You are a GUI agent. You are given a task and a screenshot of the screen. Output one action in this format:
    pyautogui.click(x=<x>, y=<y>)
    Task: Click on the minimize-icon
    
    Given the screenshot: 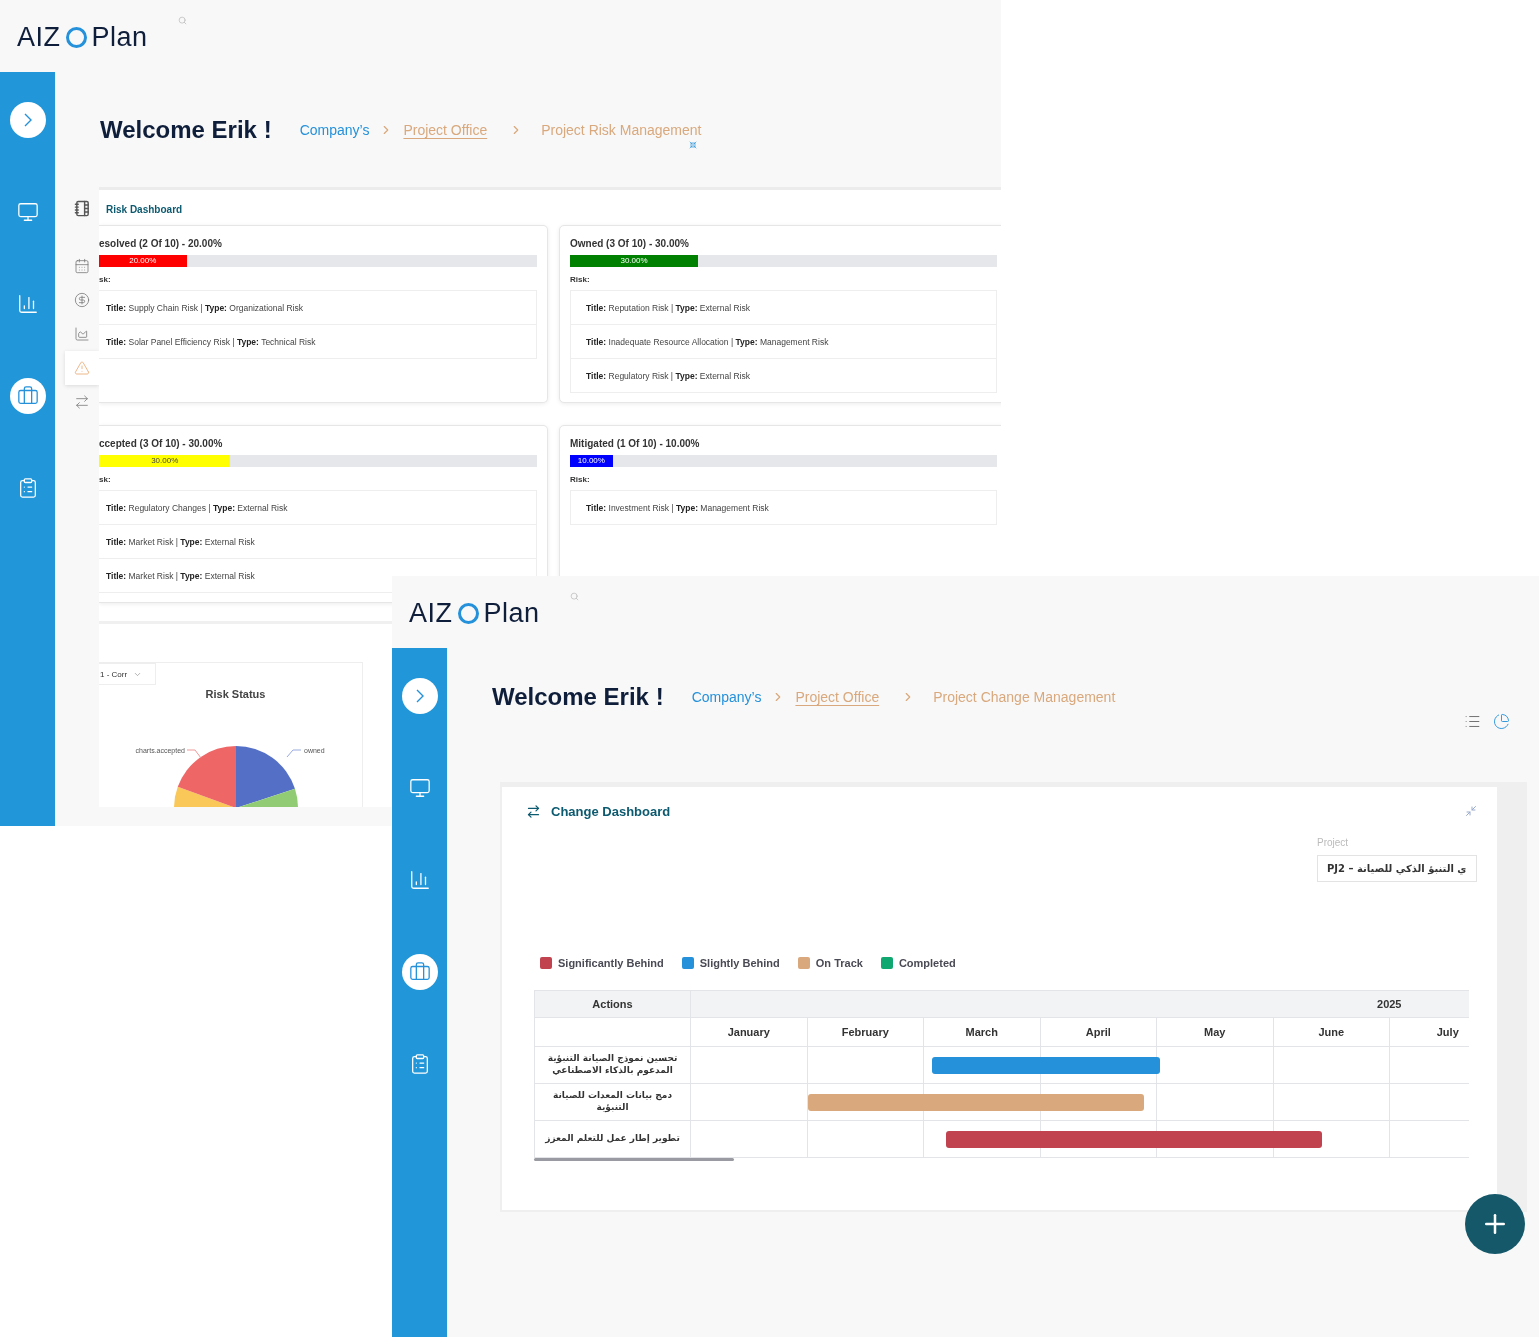 What is the action you would take?
    pyautogui.click(x=1471, y=811)
    